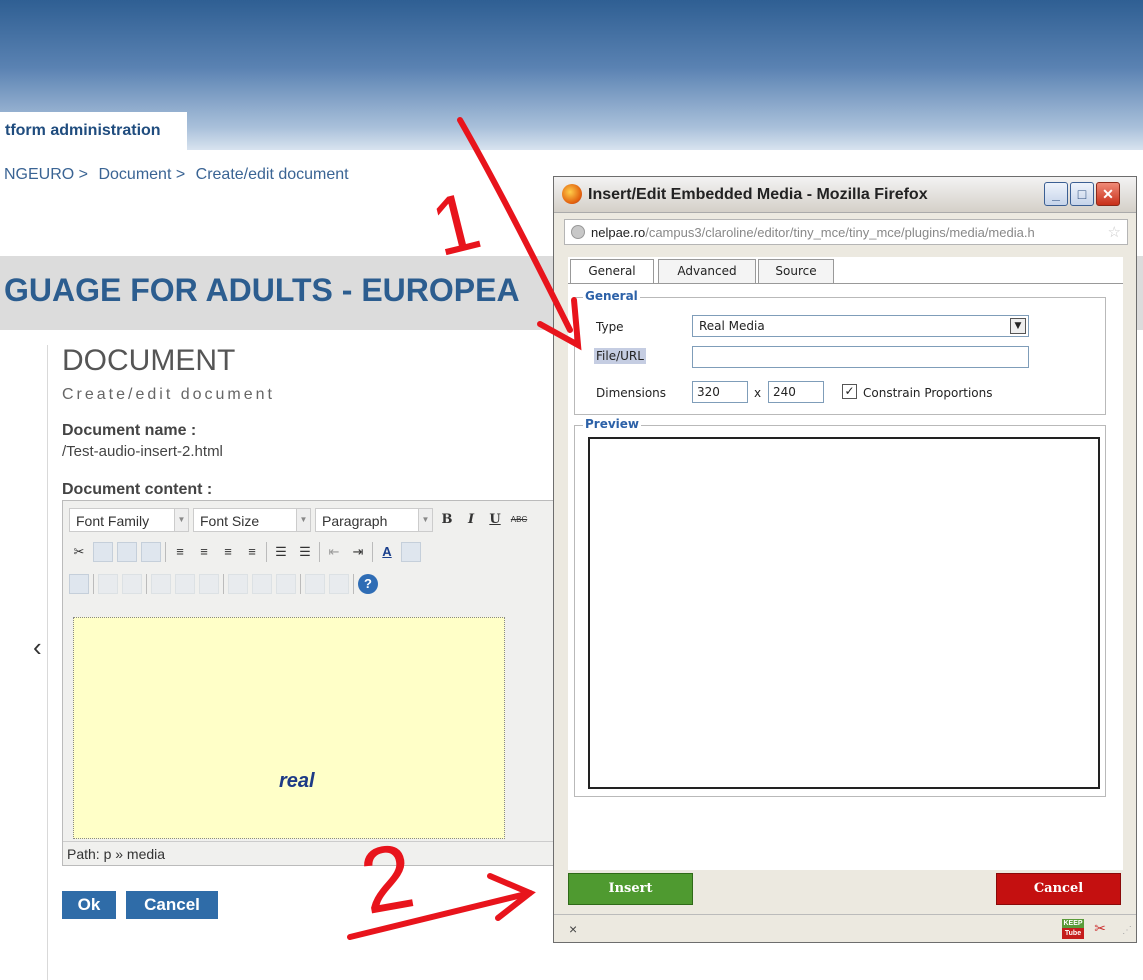 The width and height of the screenshot is (1143, 980). Describe the element at coordinates (334, 552) in the screenshot. I see `outdent-icon: ⇤` at that location.